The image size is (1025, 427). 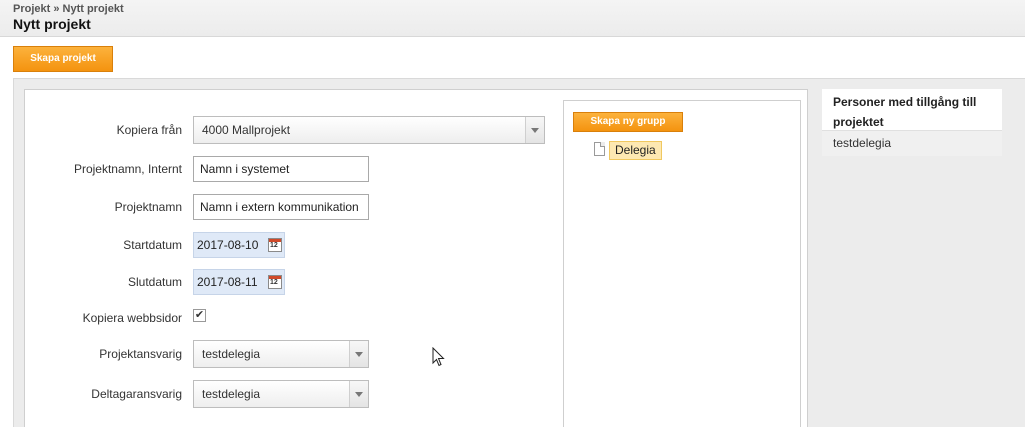 I want to click on copy-web-label: Kopiera webbsidor, so click(x=132, y=318).